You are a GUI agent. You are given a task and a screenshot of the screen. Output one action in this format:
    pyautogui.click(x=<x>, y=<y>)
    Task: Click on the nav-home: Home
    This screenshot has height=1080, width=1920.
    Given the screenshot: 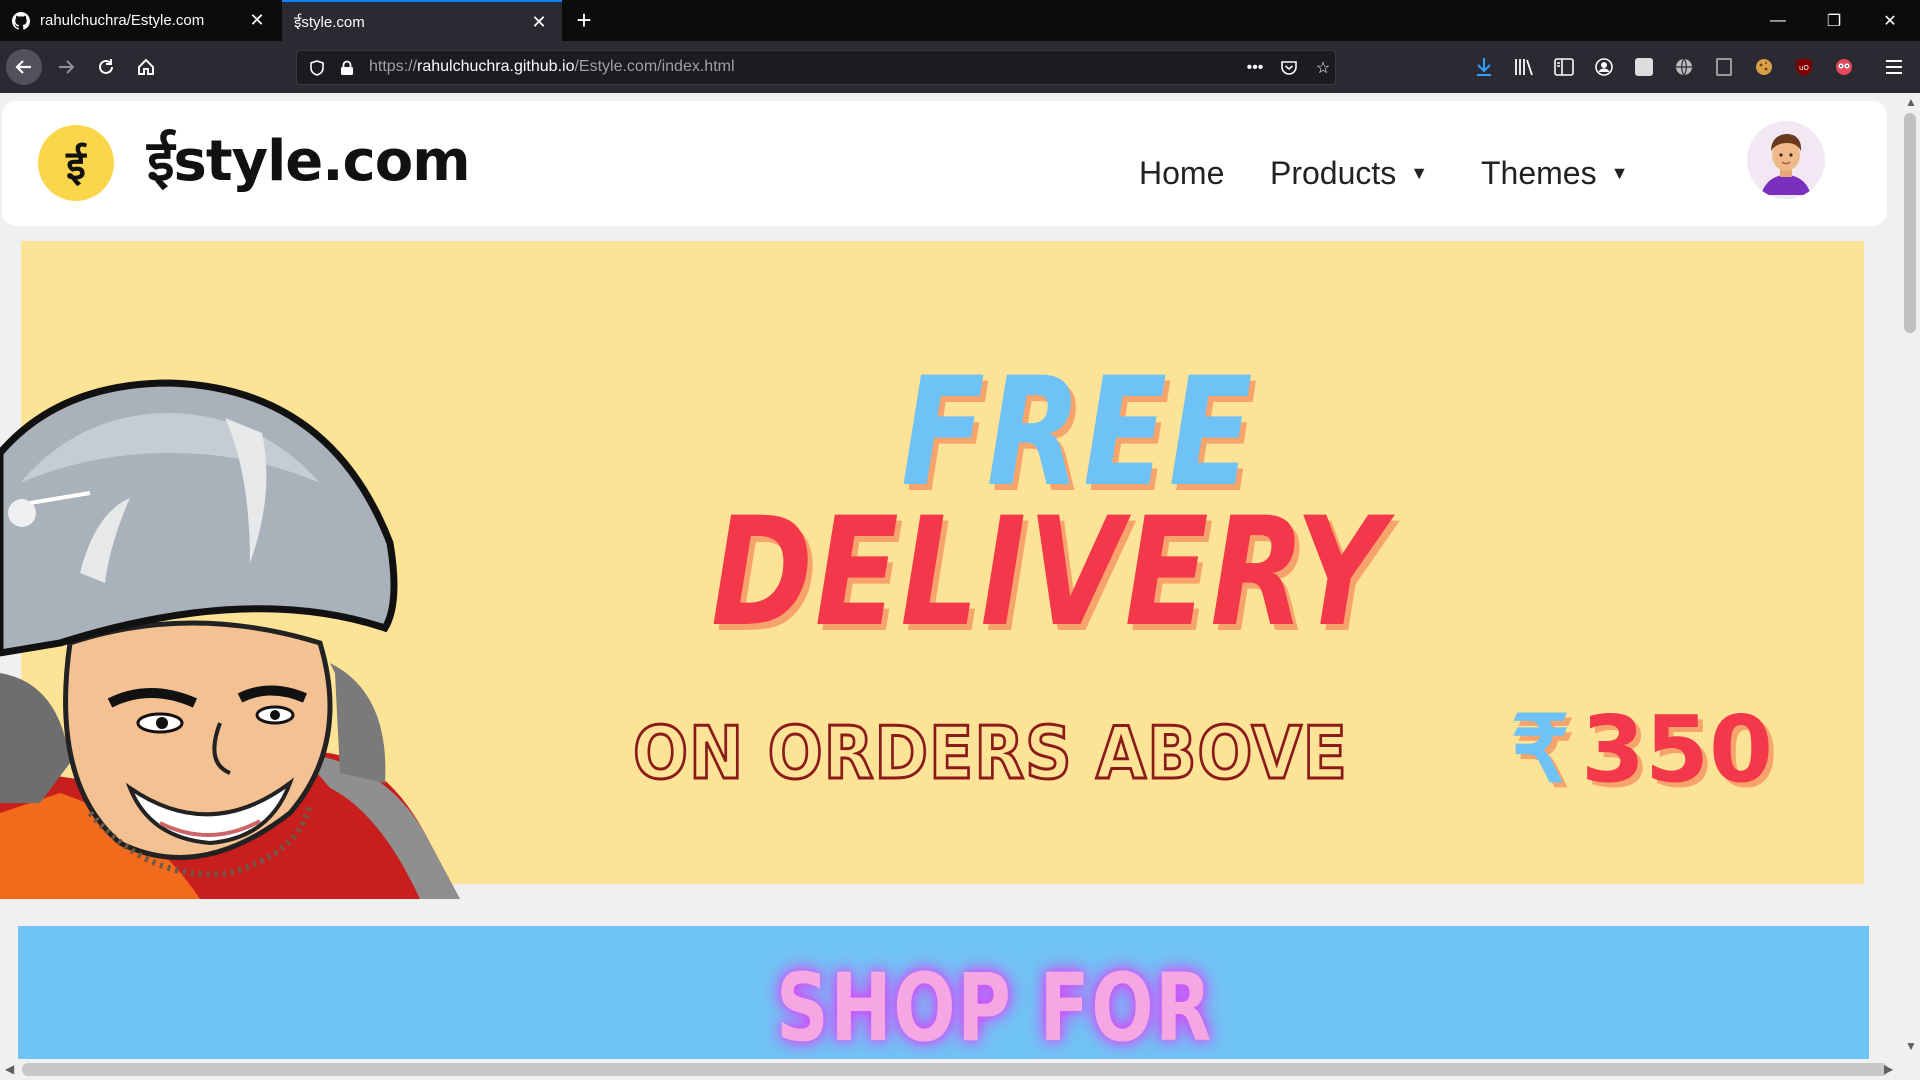 What is the action you would take?
    pyautogui.click(x=1181, y=173)
    